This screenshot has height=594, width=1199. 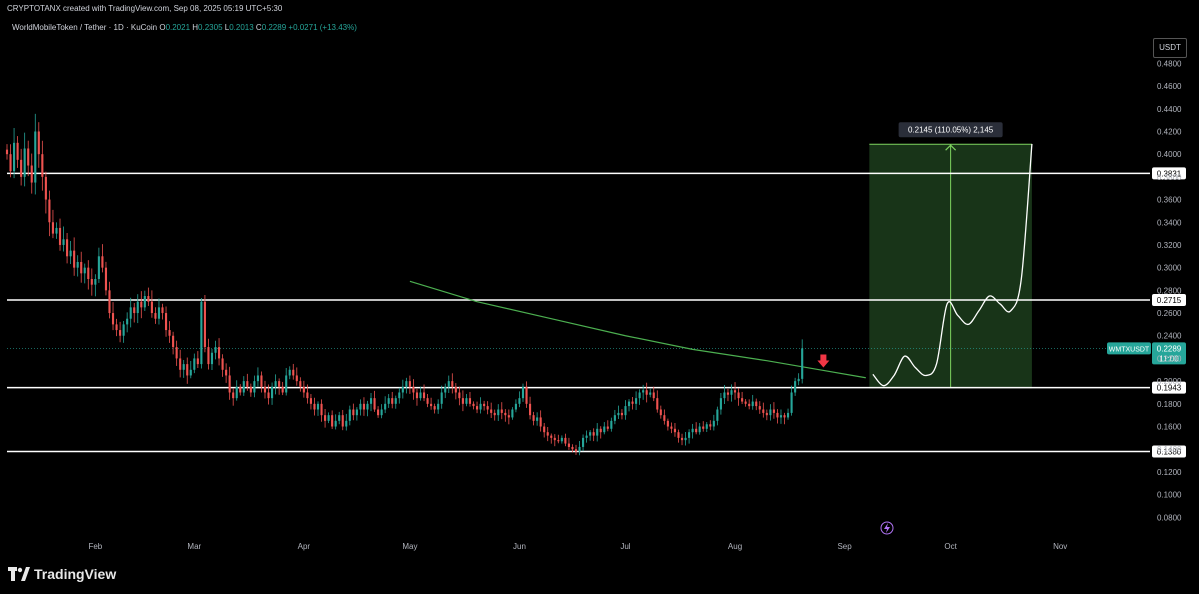 What do you see at coordinates (1169, 222) in the screenshot?
I see `y-tick-label: 0.3400` at bounding box center [1169, 222].